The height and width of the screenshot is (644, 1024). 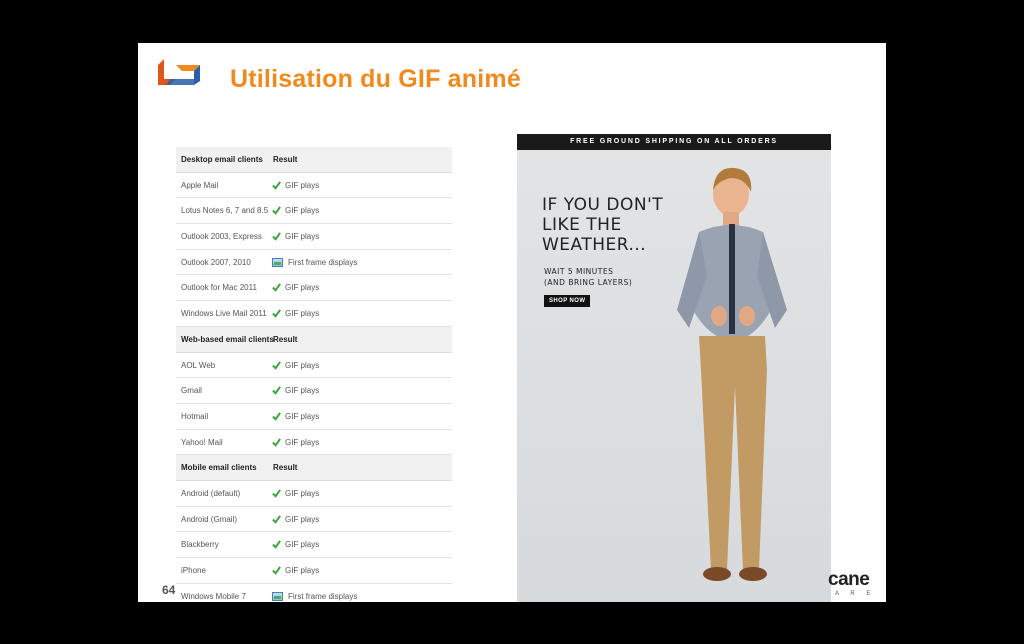 What do you see at coordinates (219, 468) in the screenshot?
I see `client-name: Mobile email clients` at bounding box center [219, 468].